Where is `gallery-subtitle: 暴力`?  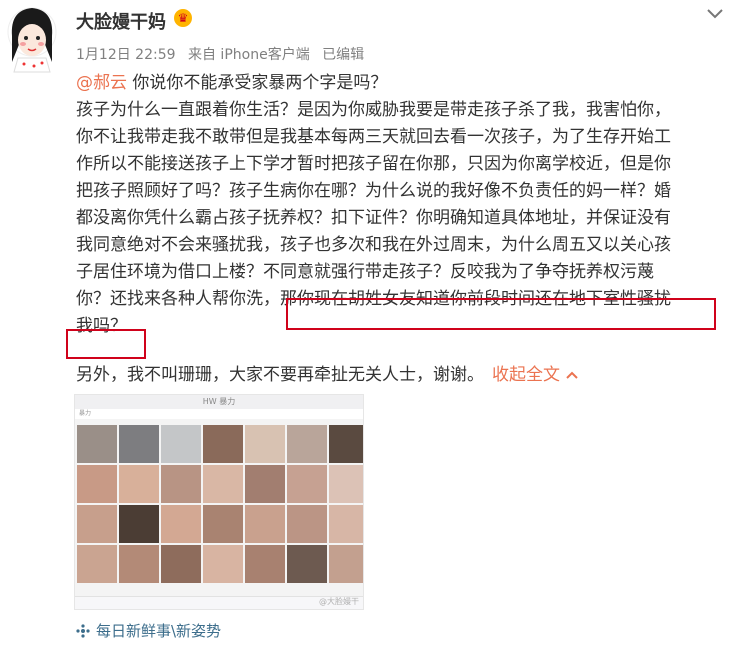 gallery-subtitle: 暴力 is located at coordinates (219, 414).